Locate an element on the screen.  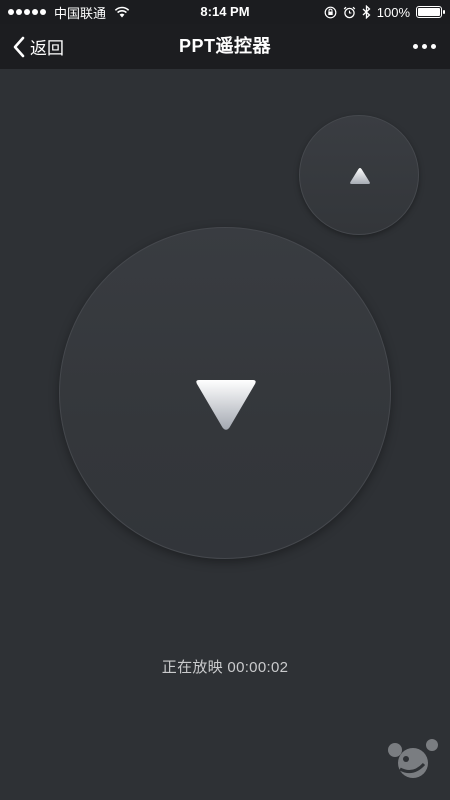
status-bar: 中国联通 8:14 PM 100% is located at coordinates (225, 12).